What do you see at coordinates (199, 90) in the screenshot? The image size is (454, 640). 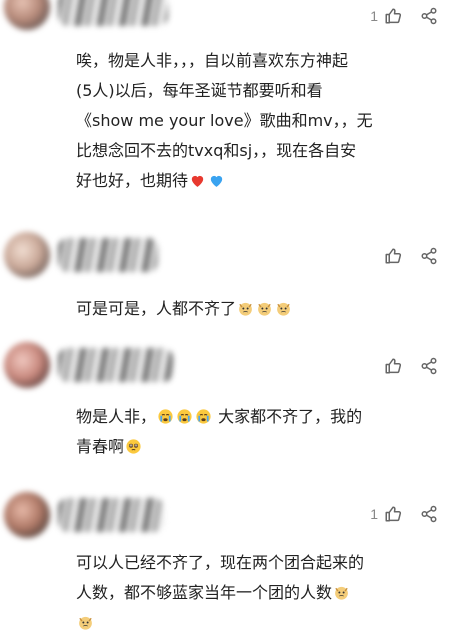 I see `comment-line: (5人)以后，每年圣诞节都要听和看` at bounding box center [199, 90].